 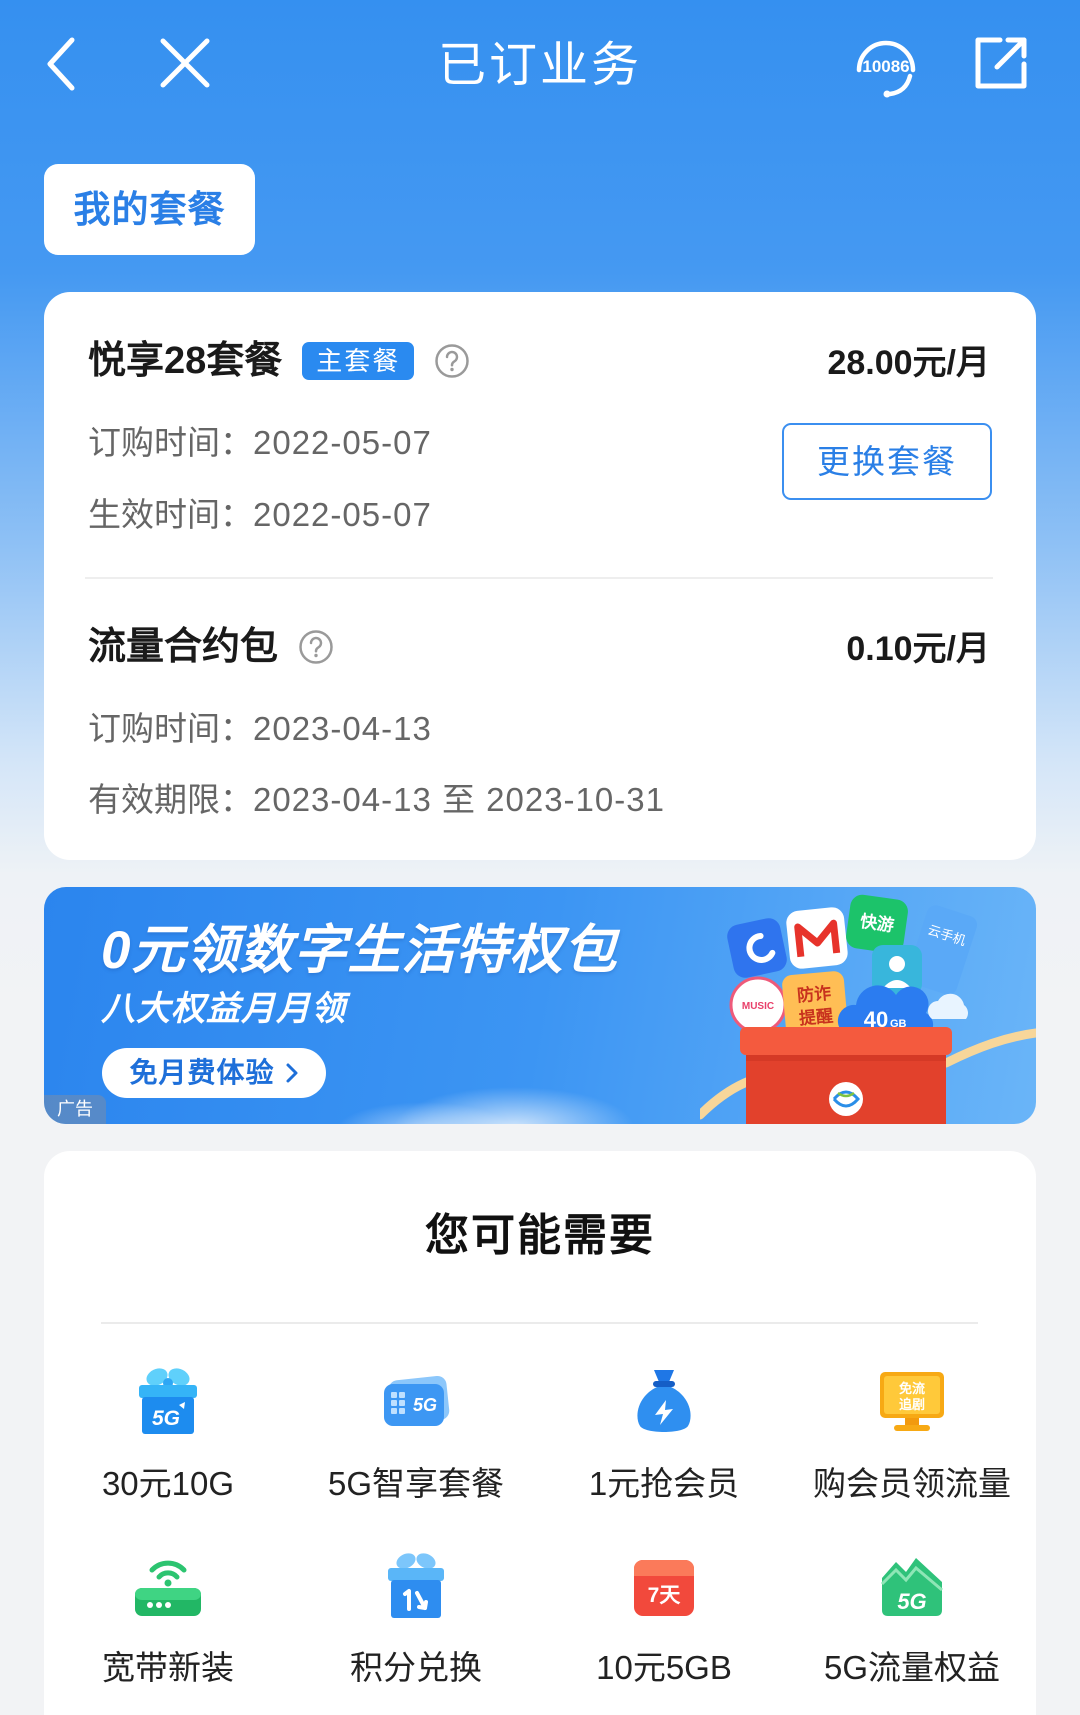 What do you see at coordinates (664, 1401) in the screenshot?
I see `money-bag-icon` at bounding box center [664, 1401].